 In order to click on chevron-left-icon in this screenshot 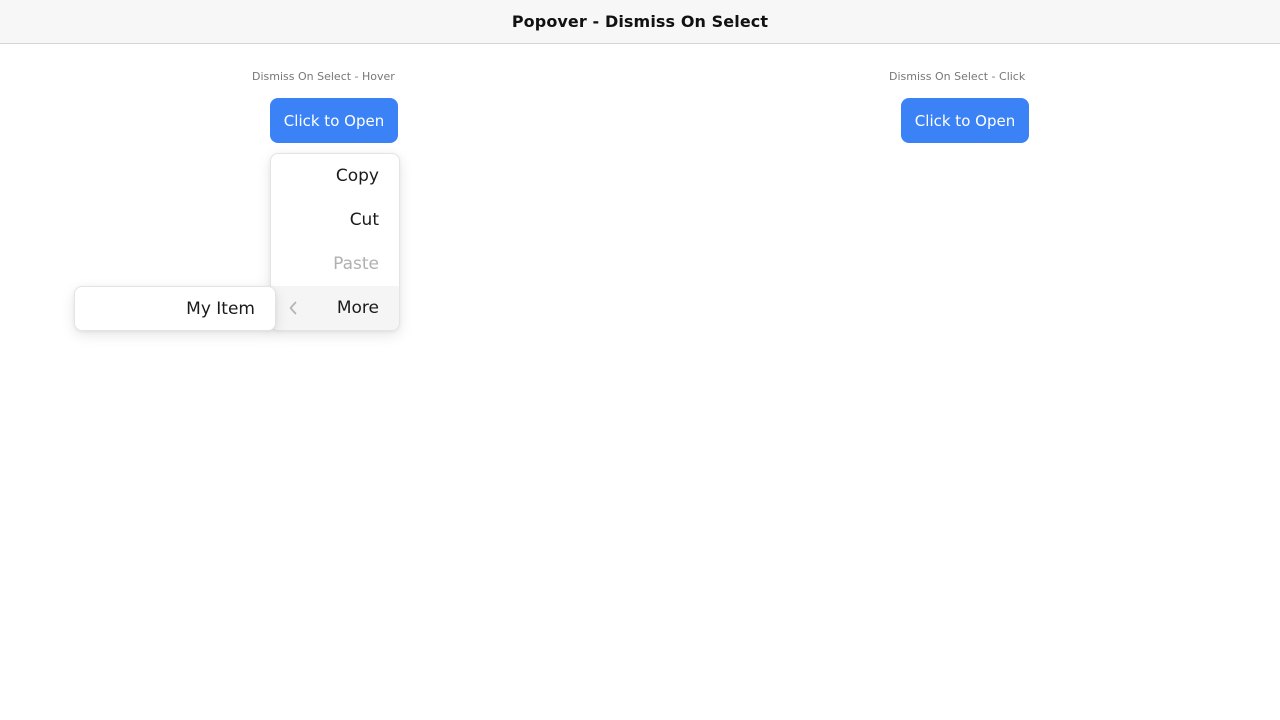, I will do `click(293, 308)`.